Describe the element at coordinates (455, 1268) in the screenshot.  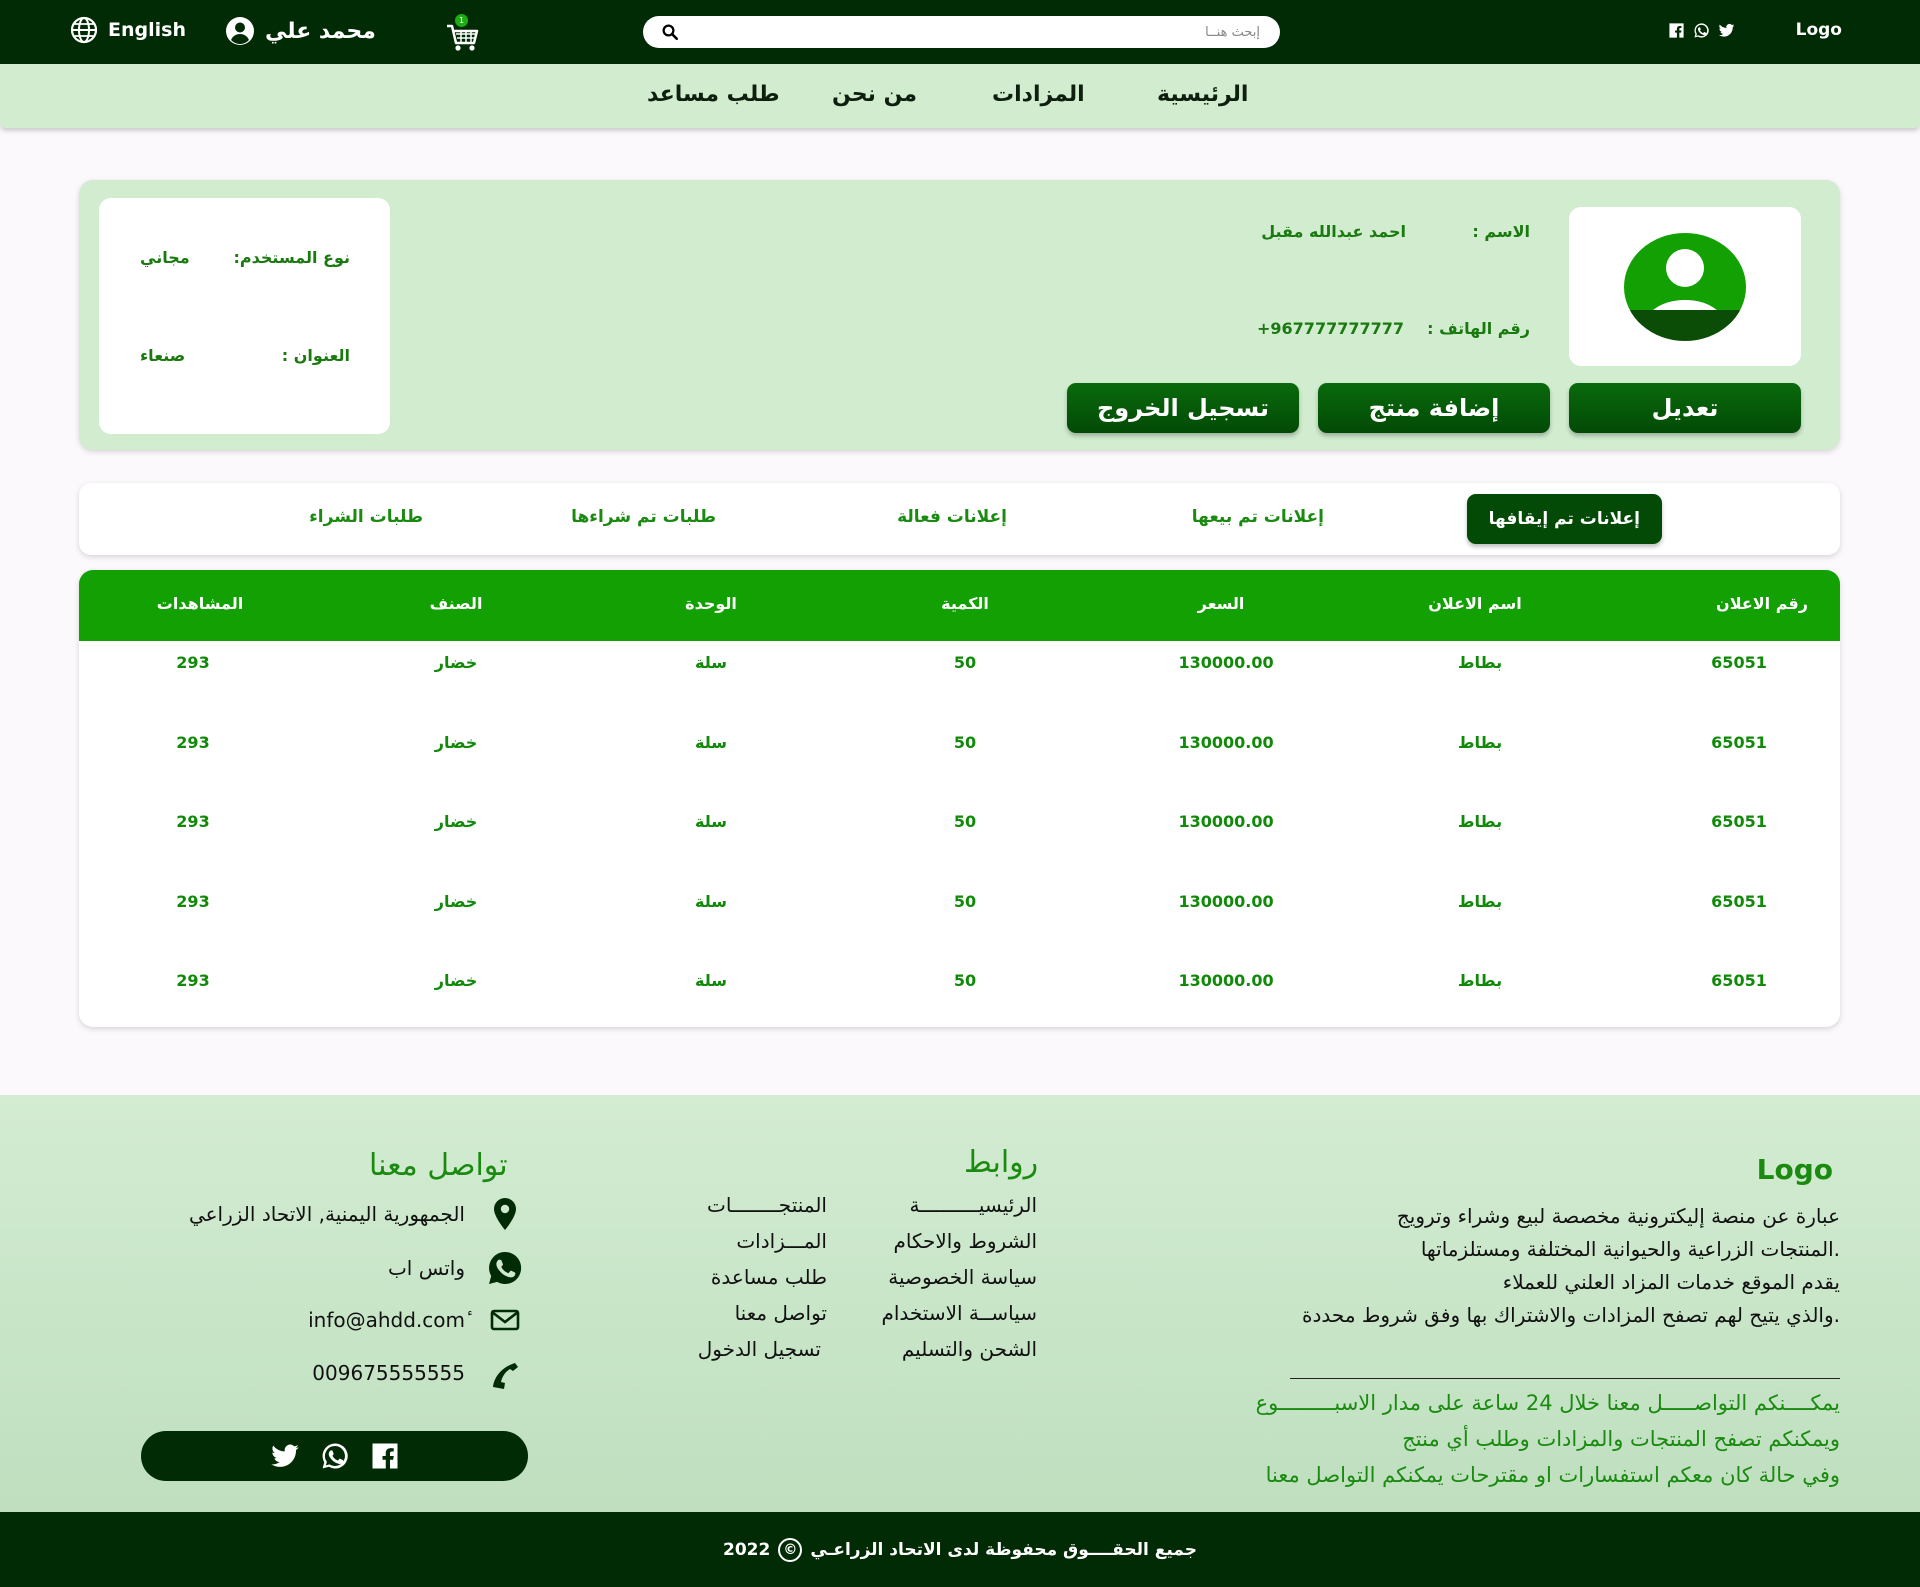
I see `footer-whatsapp: واتس اب` at that location.